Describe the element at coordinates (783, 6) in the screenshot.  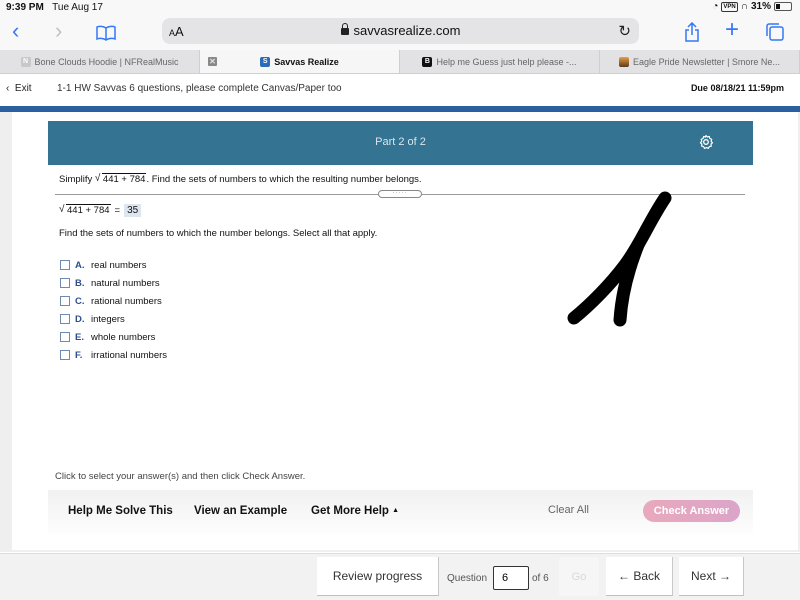
I see `battery-icon` at that location.